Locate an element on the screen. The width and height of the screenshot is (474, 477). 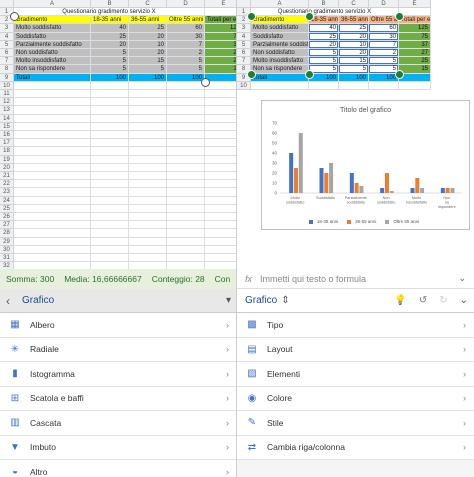
table-cell: Totali per età is located at coordinates (220, 20).